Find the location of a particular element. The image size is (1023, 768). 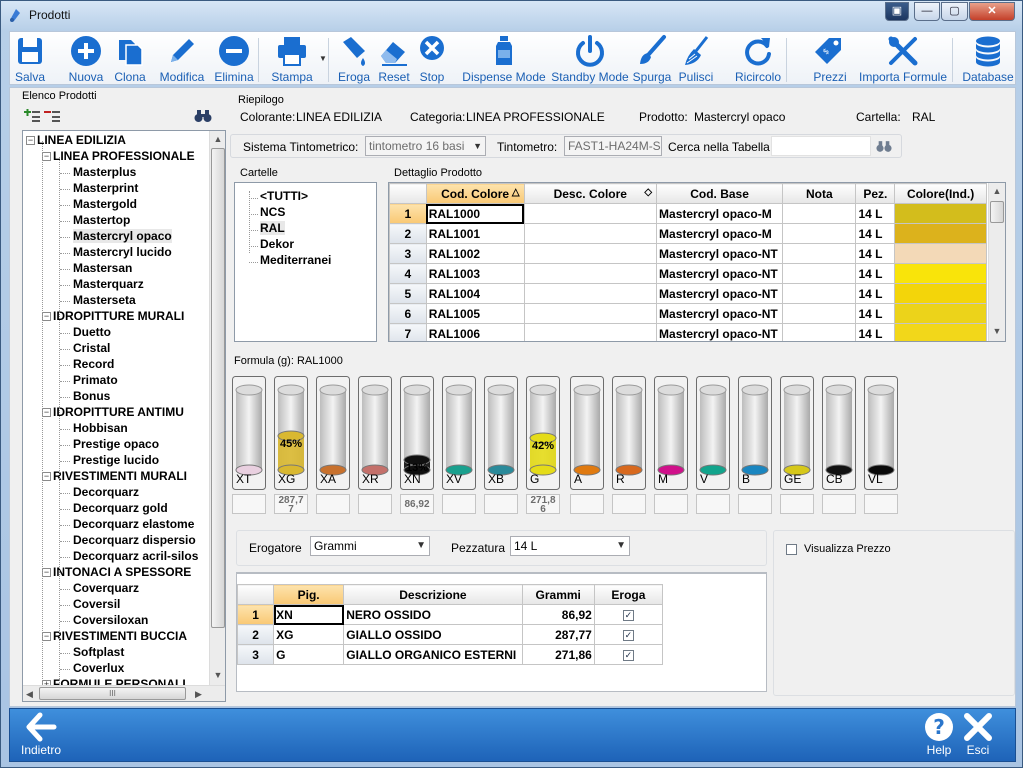

help-button: ? Help is located at coordinates (939, 734).